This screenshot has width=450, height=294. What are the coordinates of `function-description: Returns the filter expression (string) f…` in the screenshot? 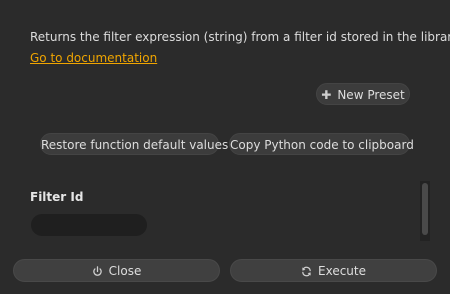 It's located at (240, 37).